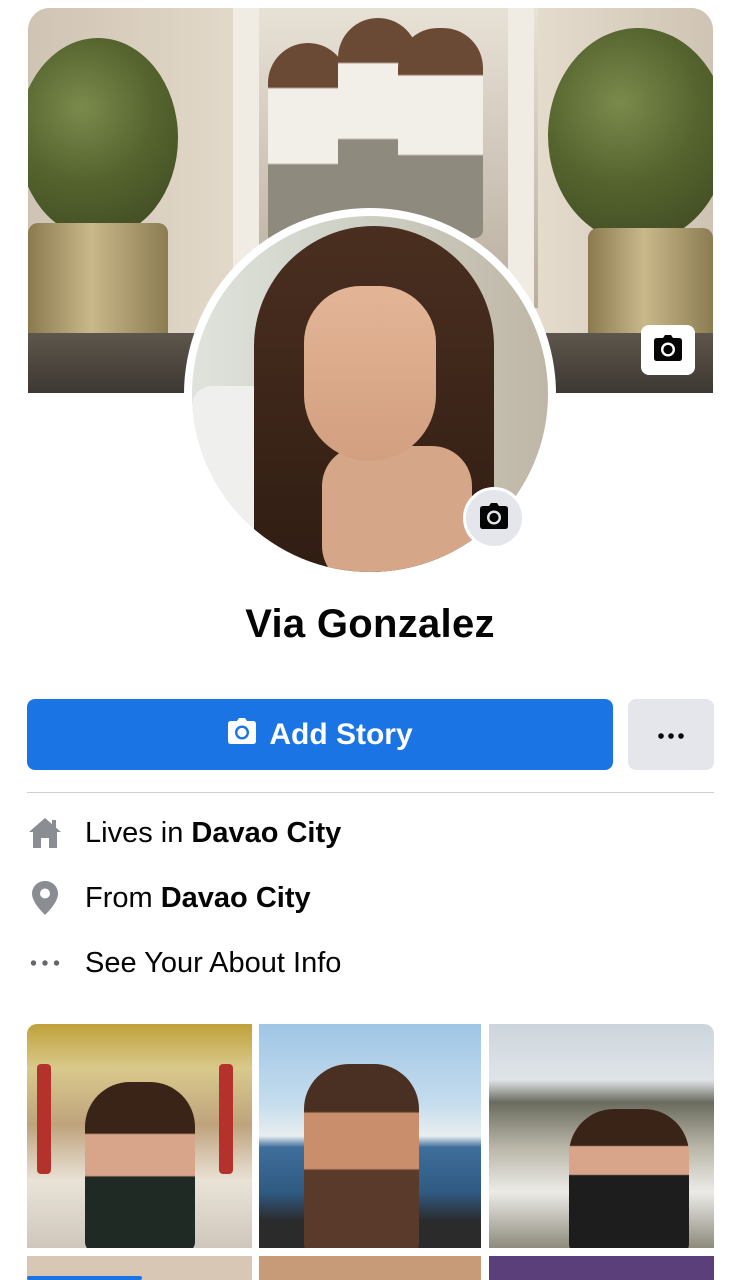 The height and width of the screenshot is (1280, 740). I want to click on more-options-button, so click(671, 734).